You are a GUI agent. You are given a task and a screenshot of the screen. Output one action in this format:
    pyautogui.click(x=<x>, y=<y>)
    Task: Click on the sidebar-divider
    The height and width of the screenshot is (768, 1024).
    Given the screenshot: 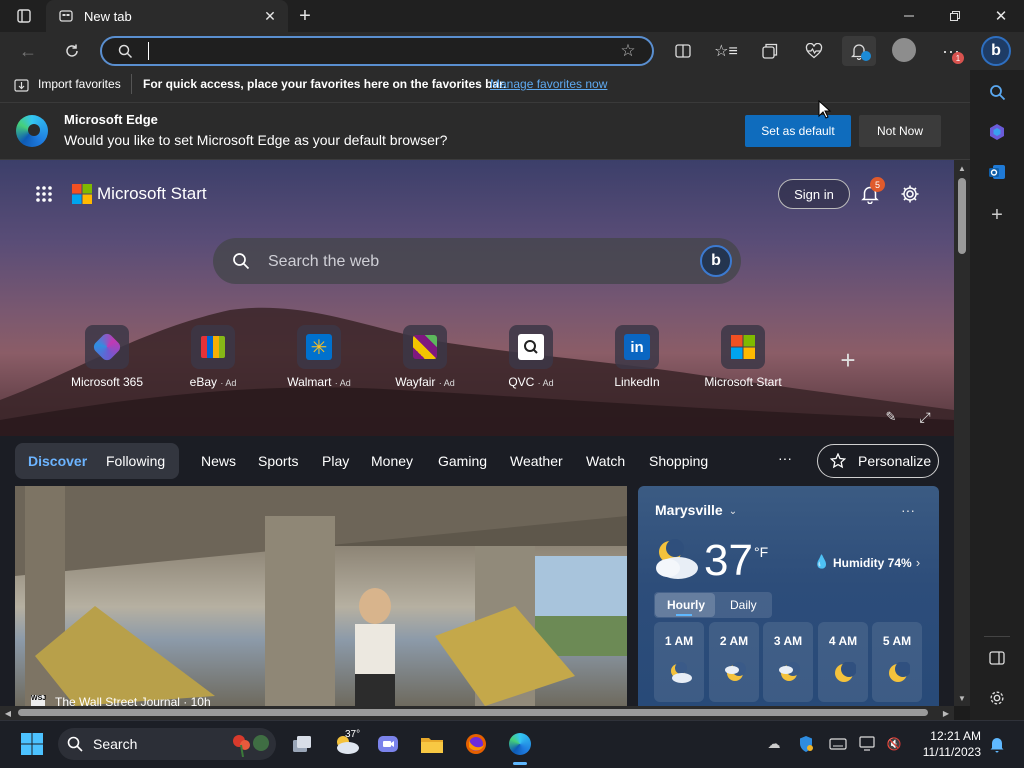 What is the action you would take?
    pyautogui.click(x=997, y=636)
    